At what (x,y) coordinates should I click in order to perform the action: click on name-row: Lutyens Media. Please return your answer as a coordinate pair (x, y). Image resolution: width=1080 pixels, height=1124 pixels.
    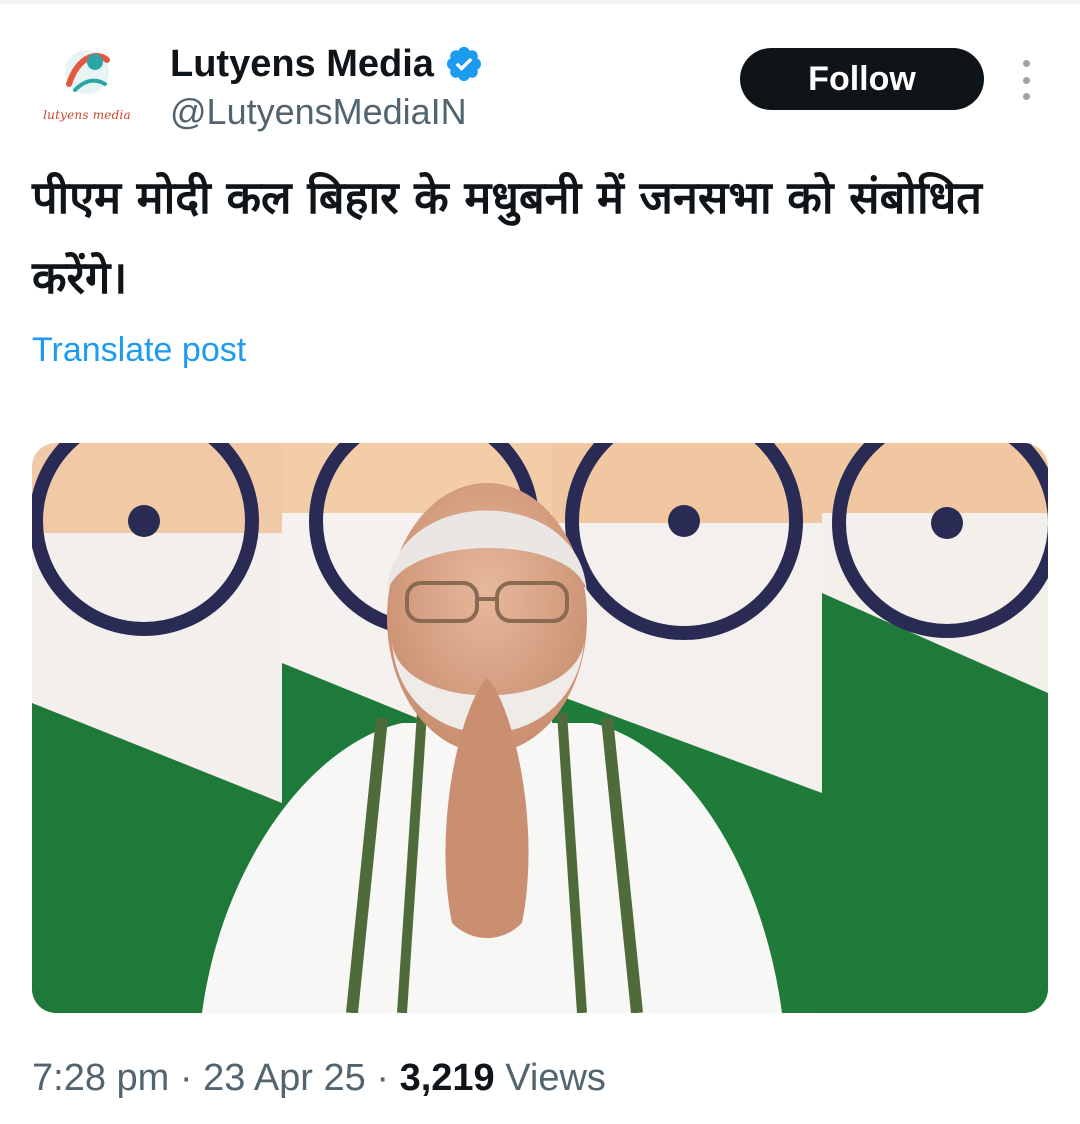
    Looking at the image, I should click on (327, 64).